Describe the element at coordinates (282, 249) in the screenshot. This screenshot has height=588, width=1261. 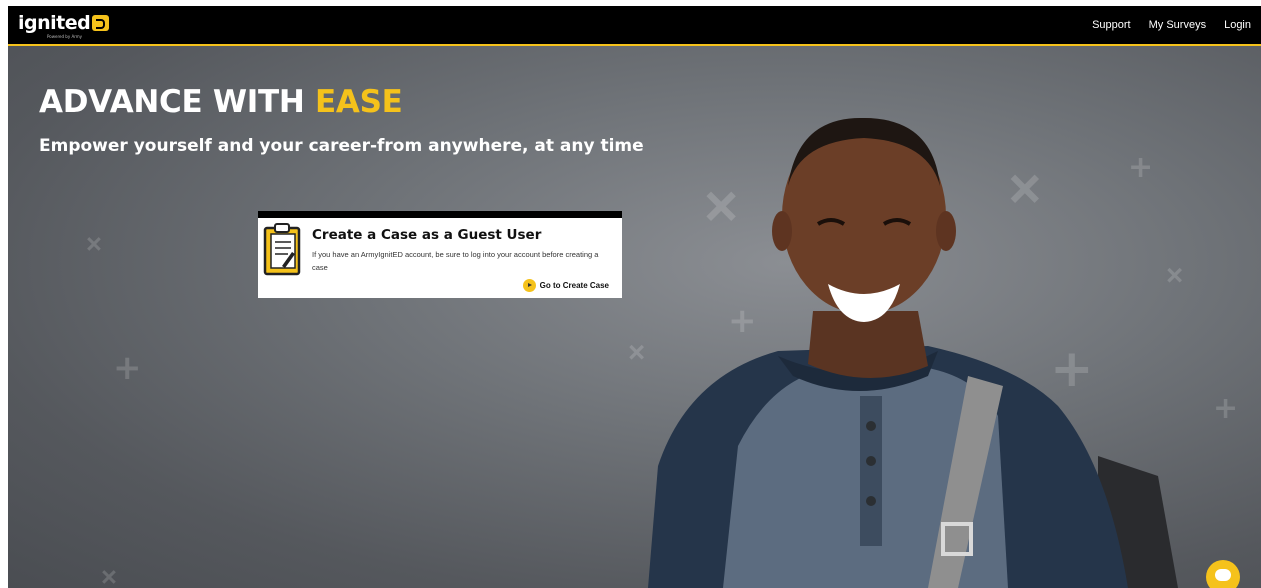
I see `clipboard-icon` at that location.